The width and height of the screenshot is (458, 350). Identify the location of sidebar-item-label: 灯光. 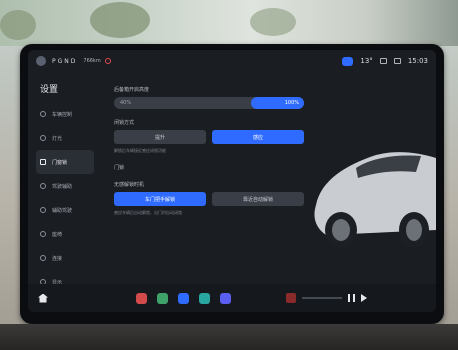
(57, 138).